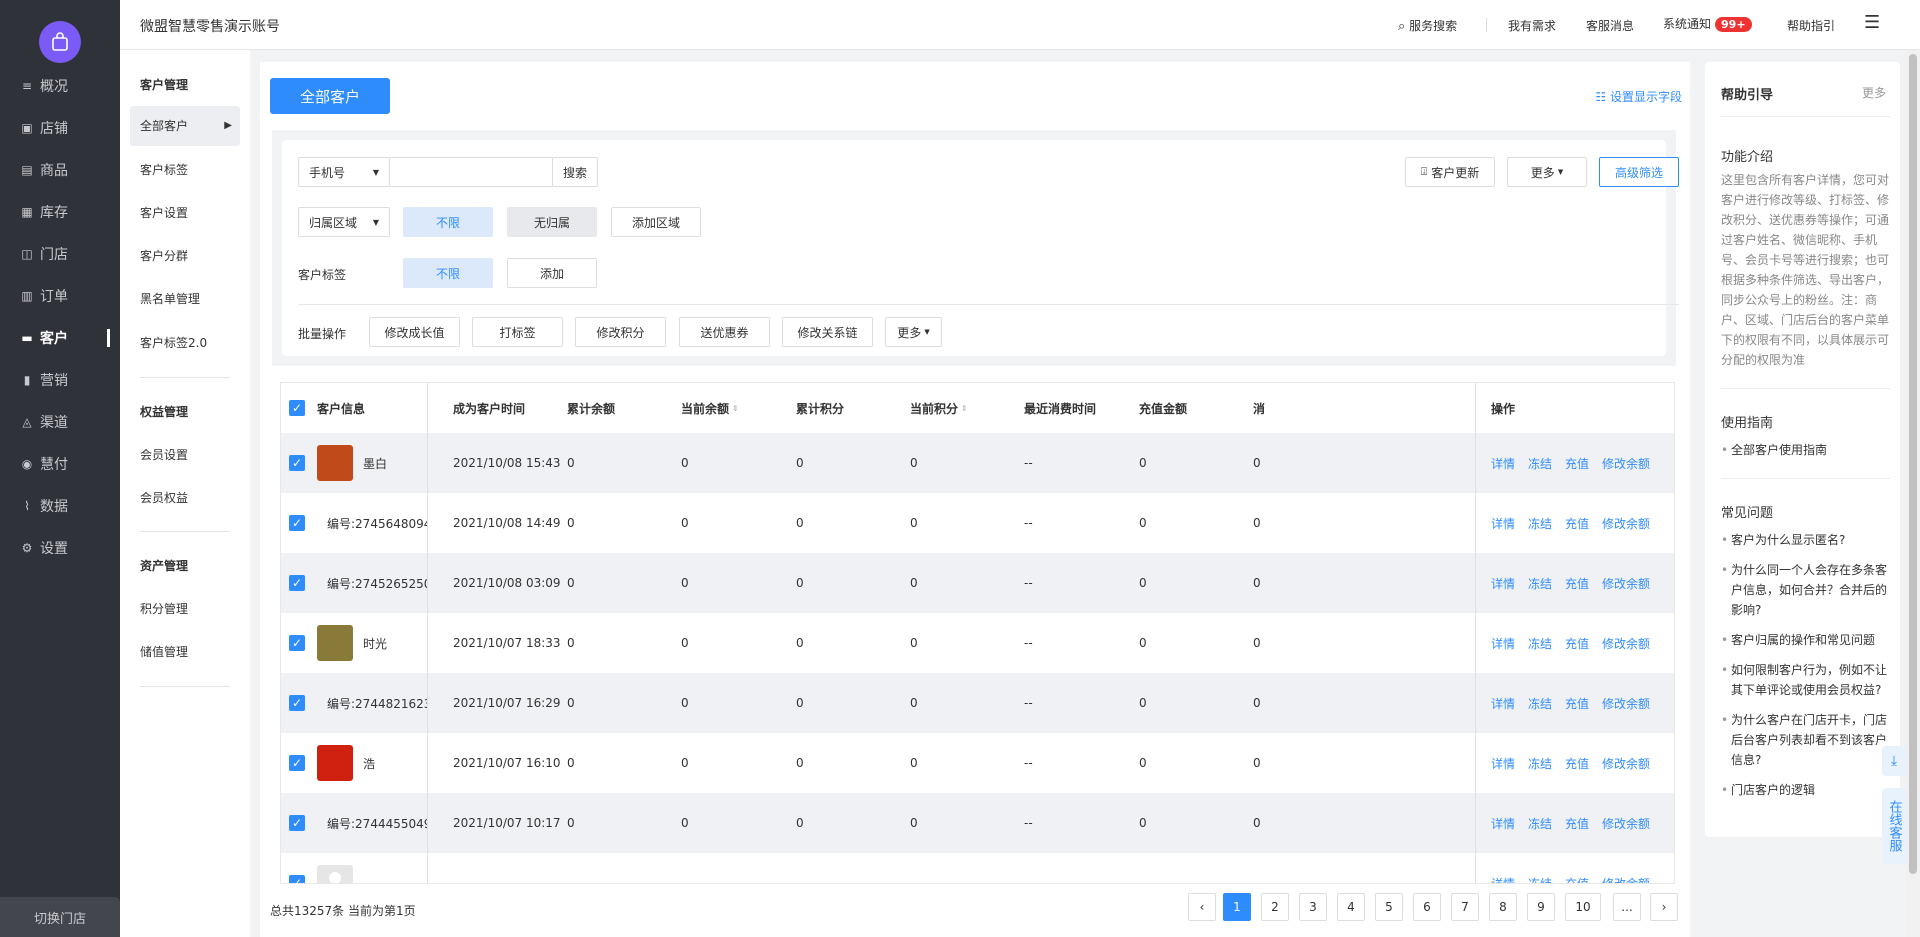  What do you see at coordinates (1583, 907) in the screenshot?
I see `page-button: 10` at bounding box center [1583, 907].